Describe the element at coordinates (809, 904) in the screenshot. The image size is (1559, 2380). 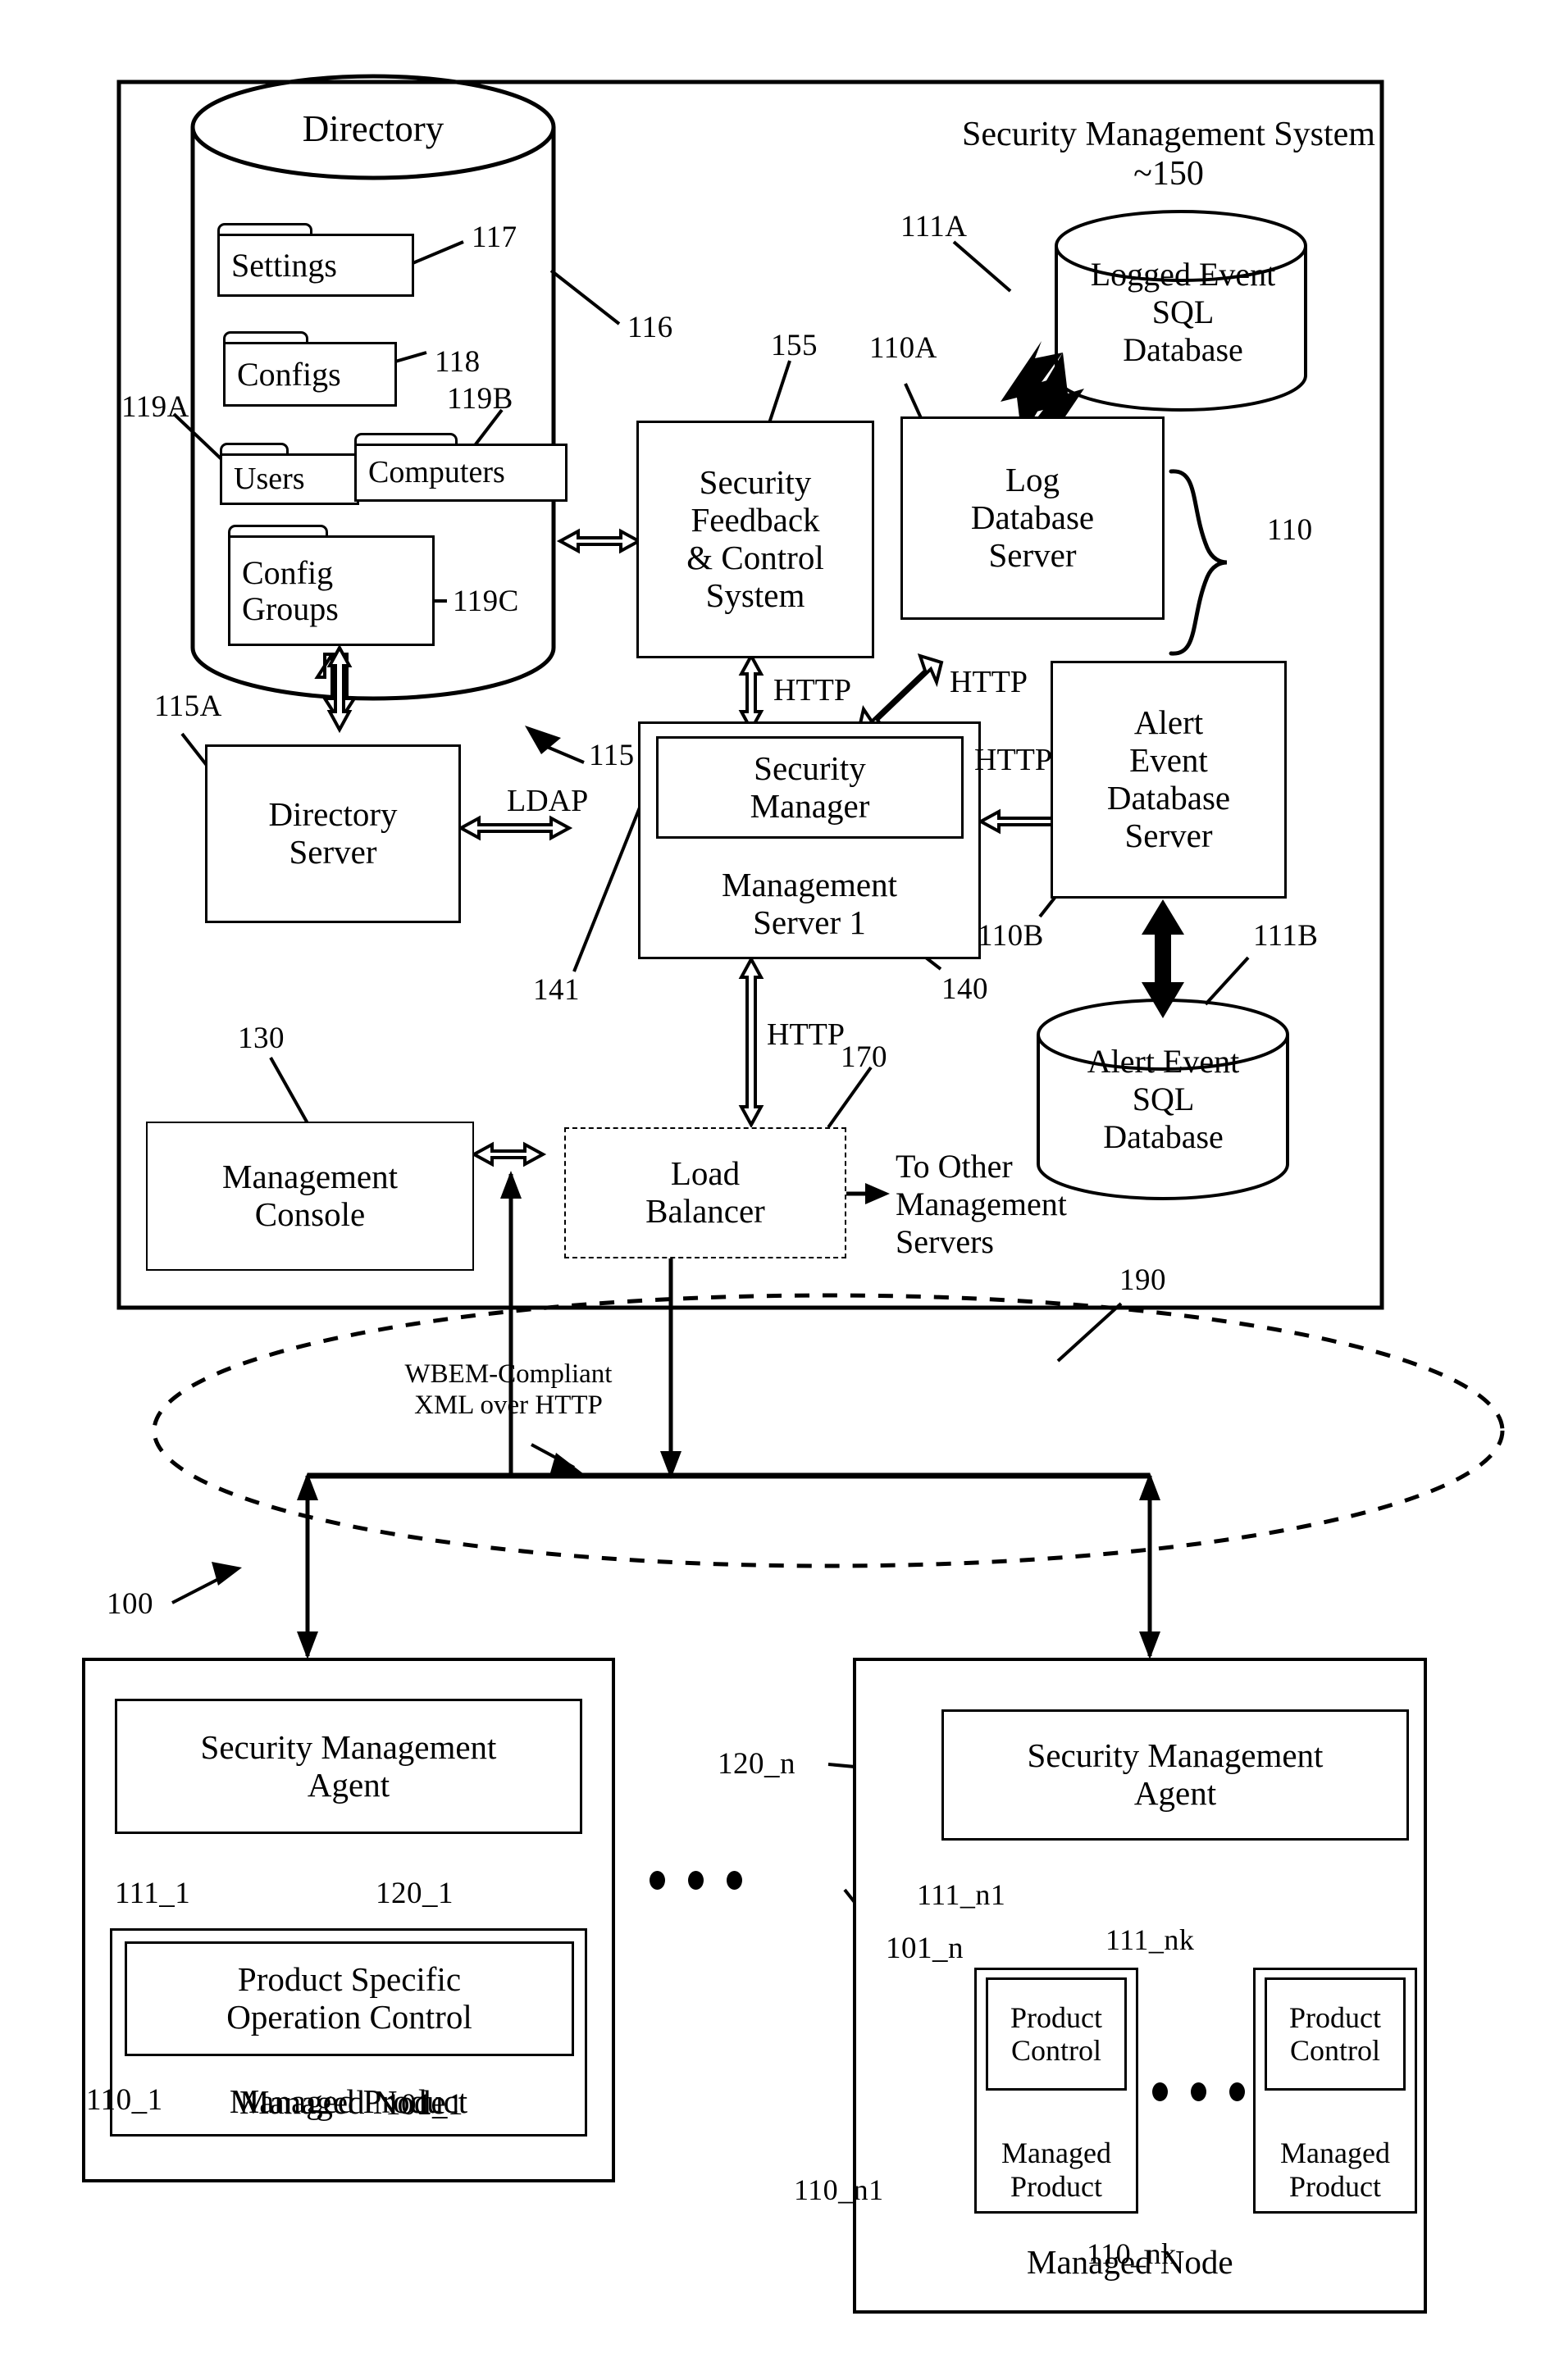
I see `management-server-1-label: Management Server 1` at that location.